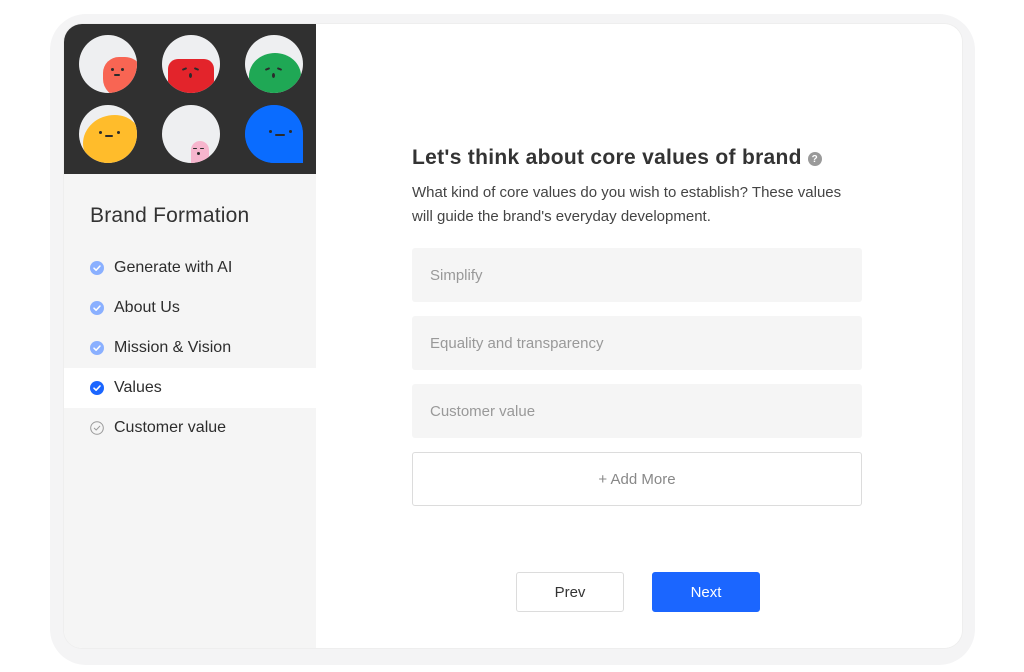  What do you see at coordinates (191, 134) in the screenshot?
I see `avatar-pink` at bounding box center [191, 134].